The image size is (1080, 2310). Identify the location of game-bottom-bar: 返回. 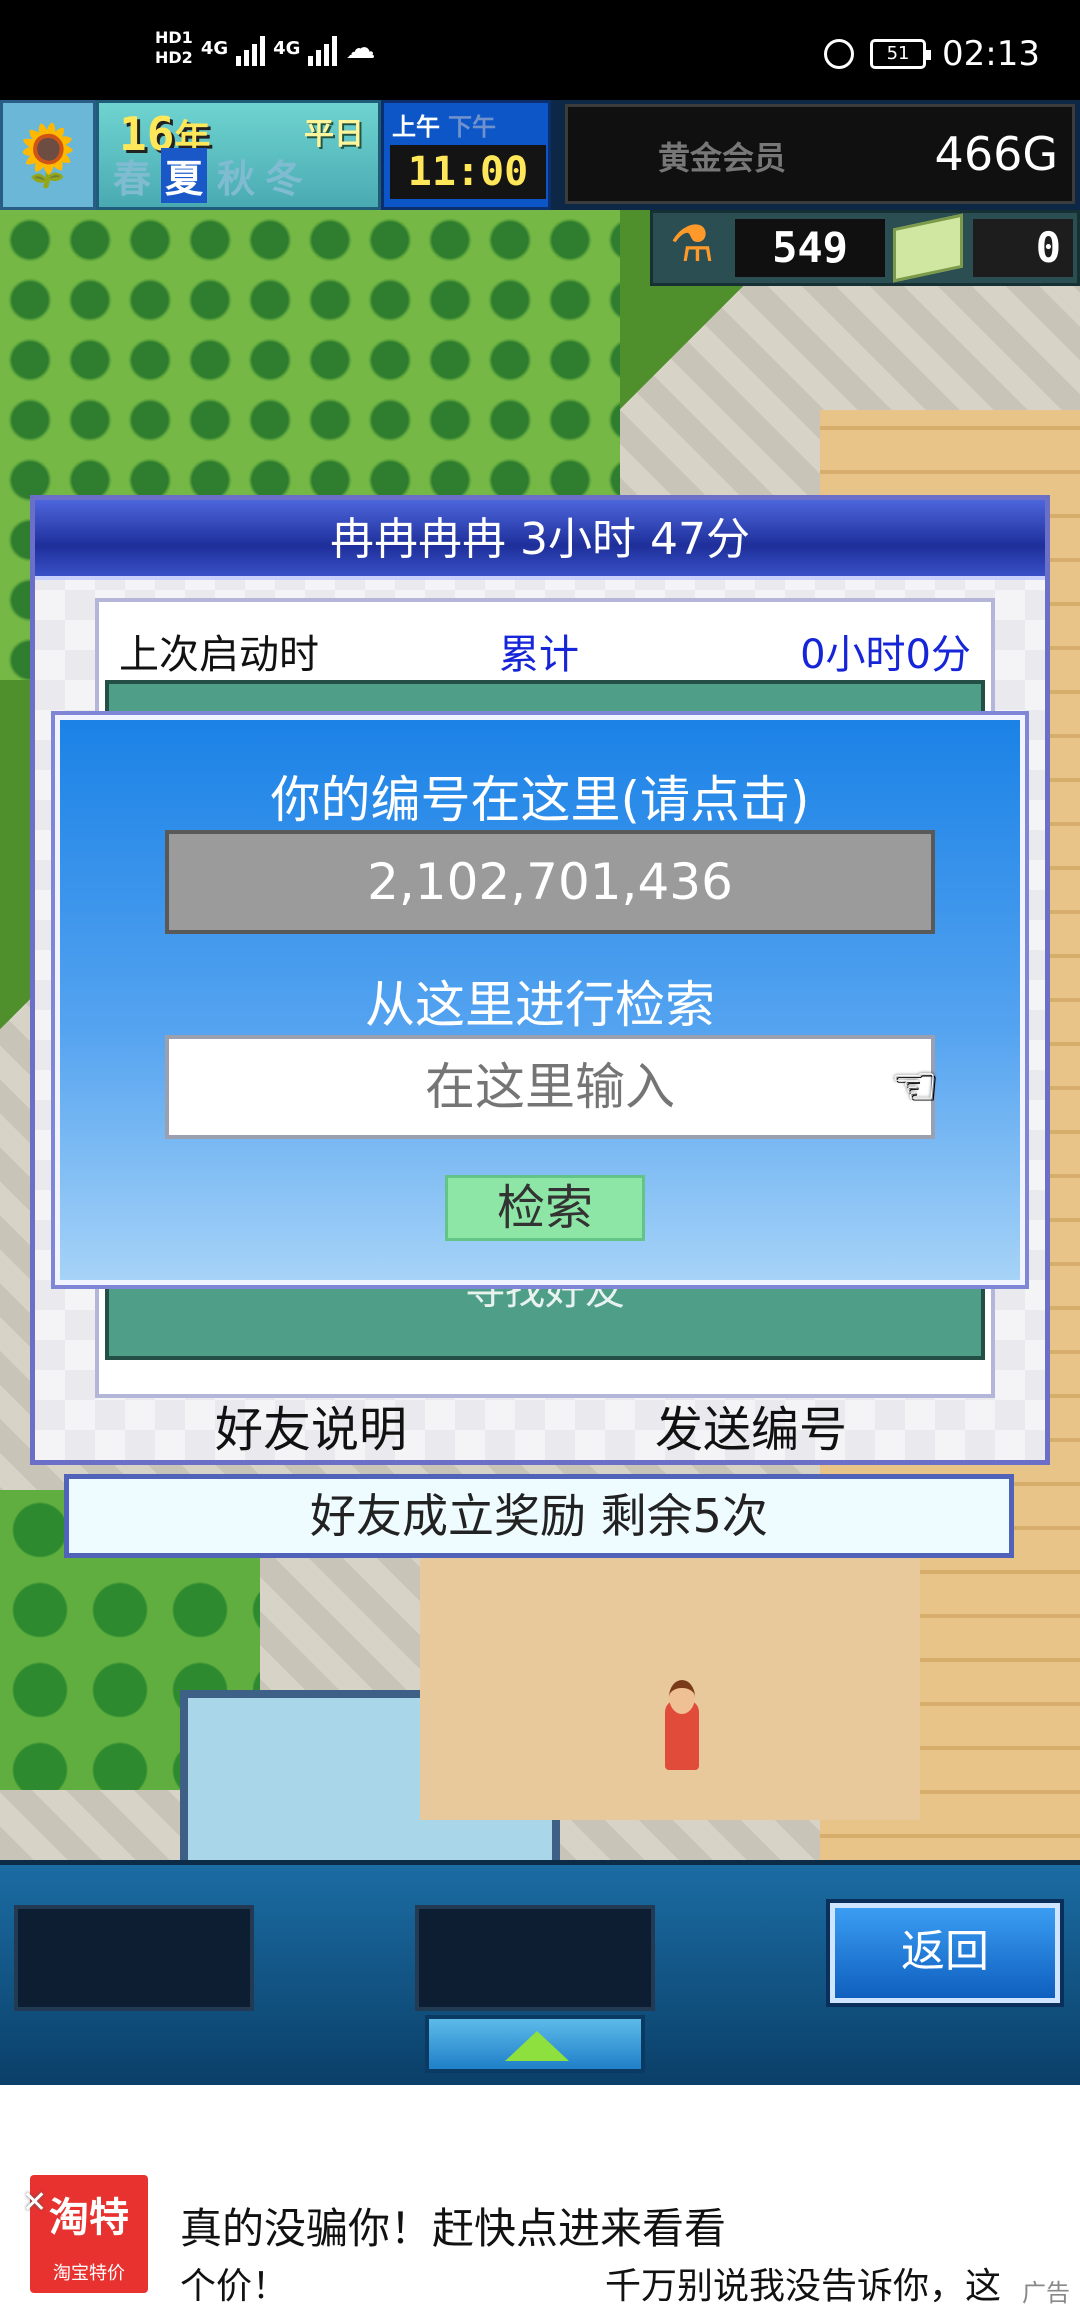
(540, 1972).